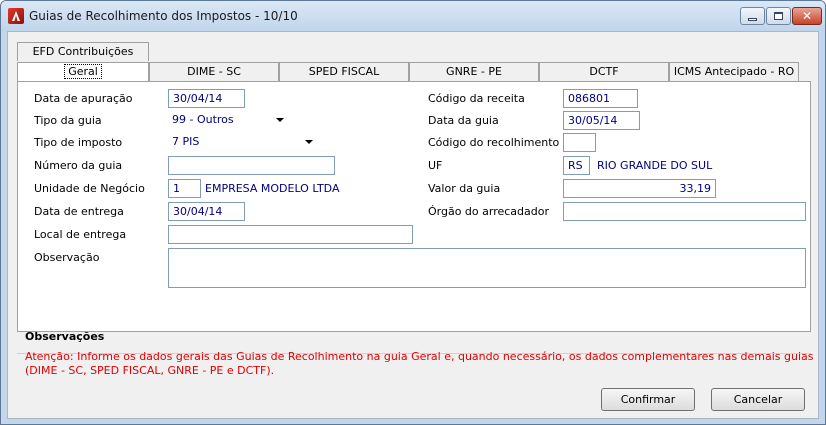 This screenshot has width=826, height=425. I want to click on tipo-guia-select: 99 - Outros, so click(228, 120).